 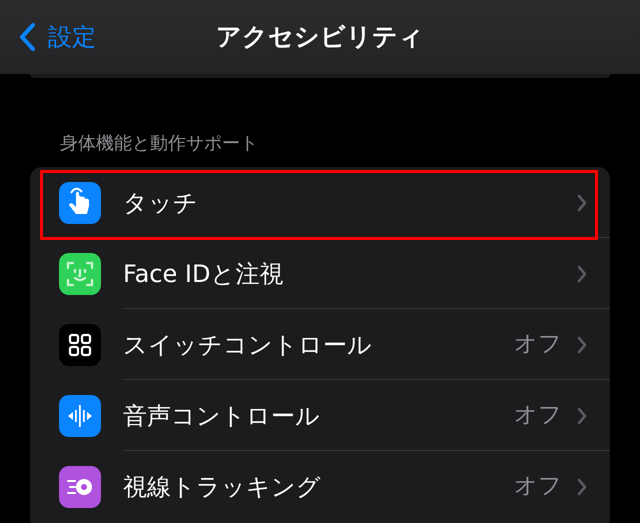 I want to click on row-label: Face IDと注視, so click(x=203, y=274).